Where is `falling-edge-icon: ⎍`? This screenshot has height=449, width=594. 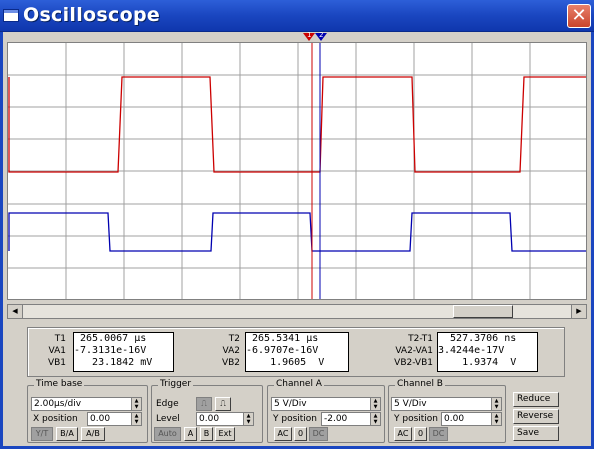
falling-edge-icon: ⎍ is located at coordinates (223, 403).